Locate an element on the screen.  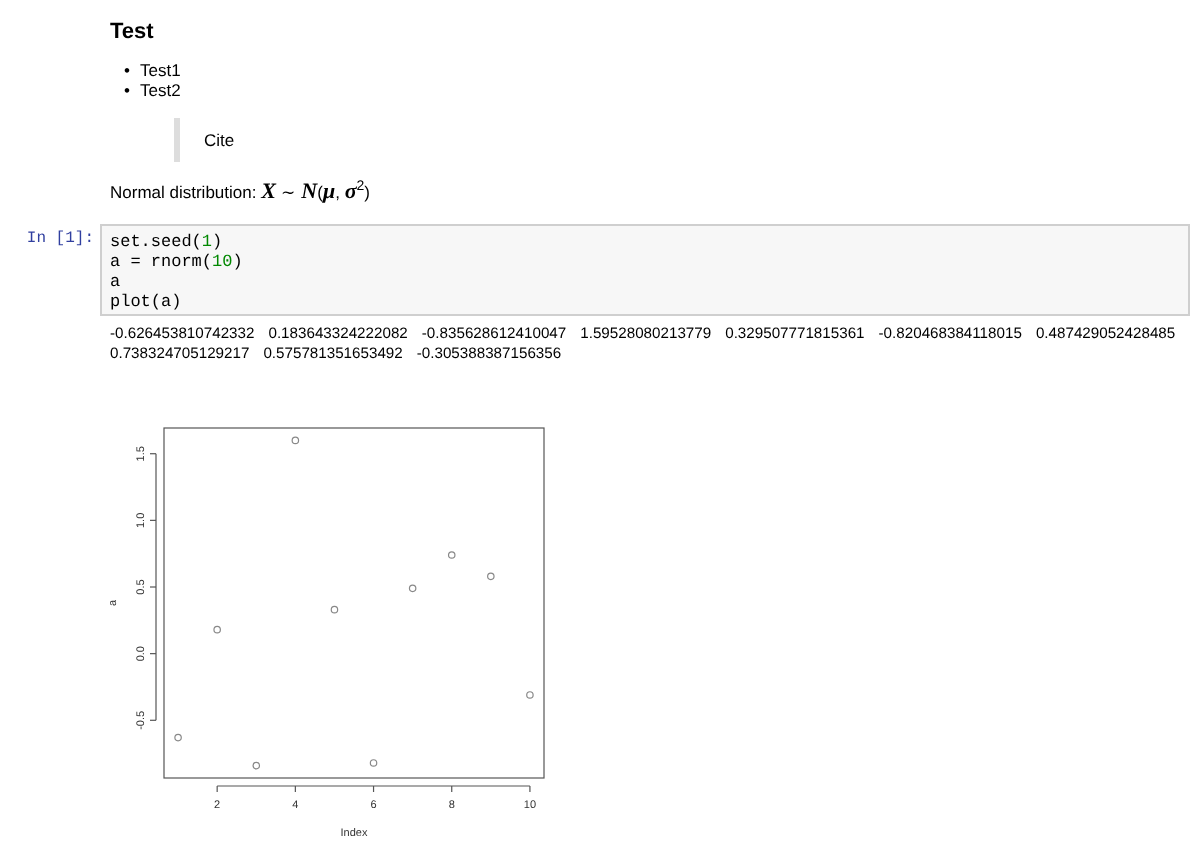
cell-prompt: In [1]: is located at coordinates (60, 239).